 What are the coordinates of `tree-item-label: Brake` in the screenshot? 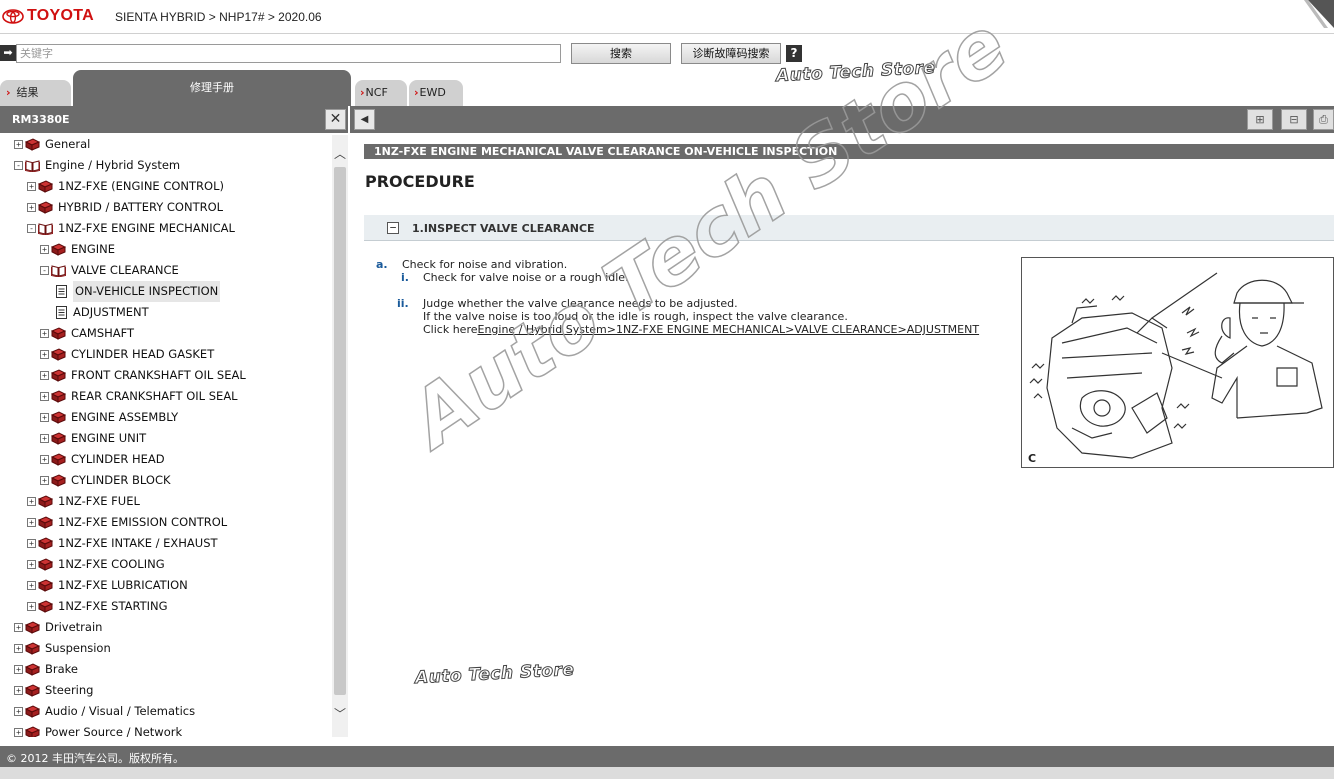 It's located at (61, 669).